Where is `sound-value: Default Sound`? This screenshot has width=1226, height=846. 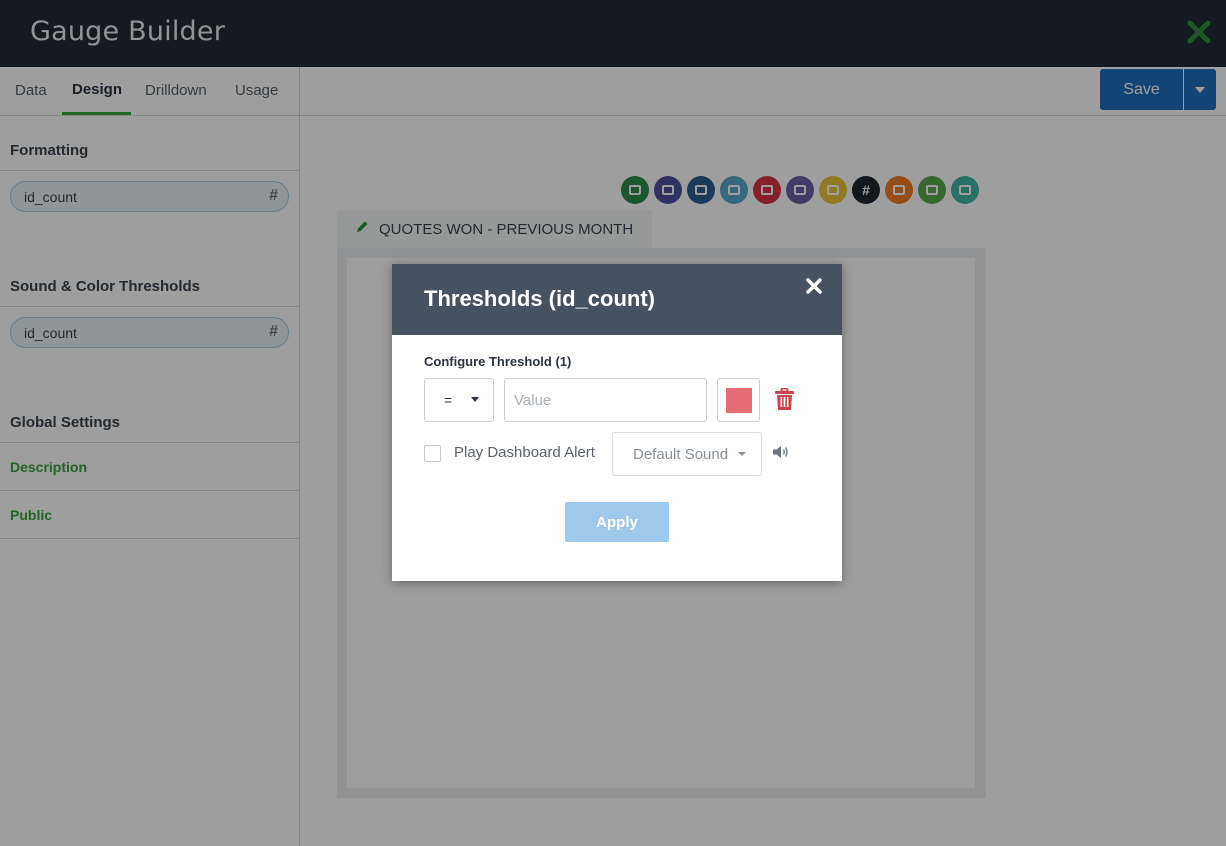 sound-value: Default Sound is located at coordinates (681, 454).